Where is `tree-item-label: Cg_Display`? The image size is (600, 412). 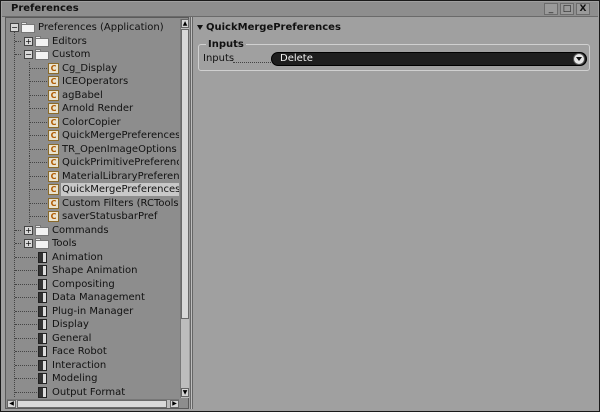
tree-item-label: Cg_Display is located at coordinates (90, 68).